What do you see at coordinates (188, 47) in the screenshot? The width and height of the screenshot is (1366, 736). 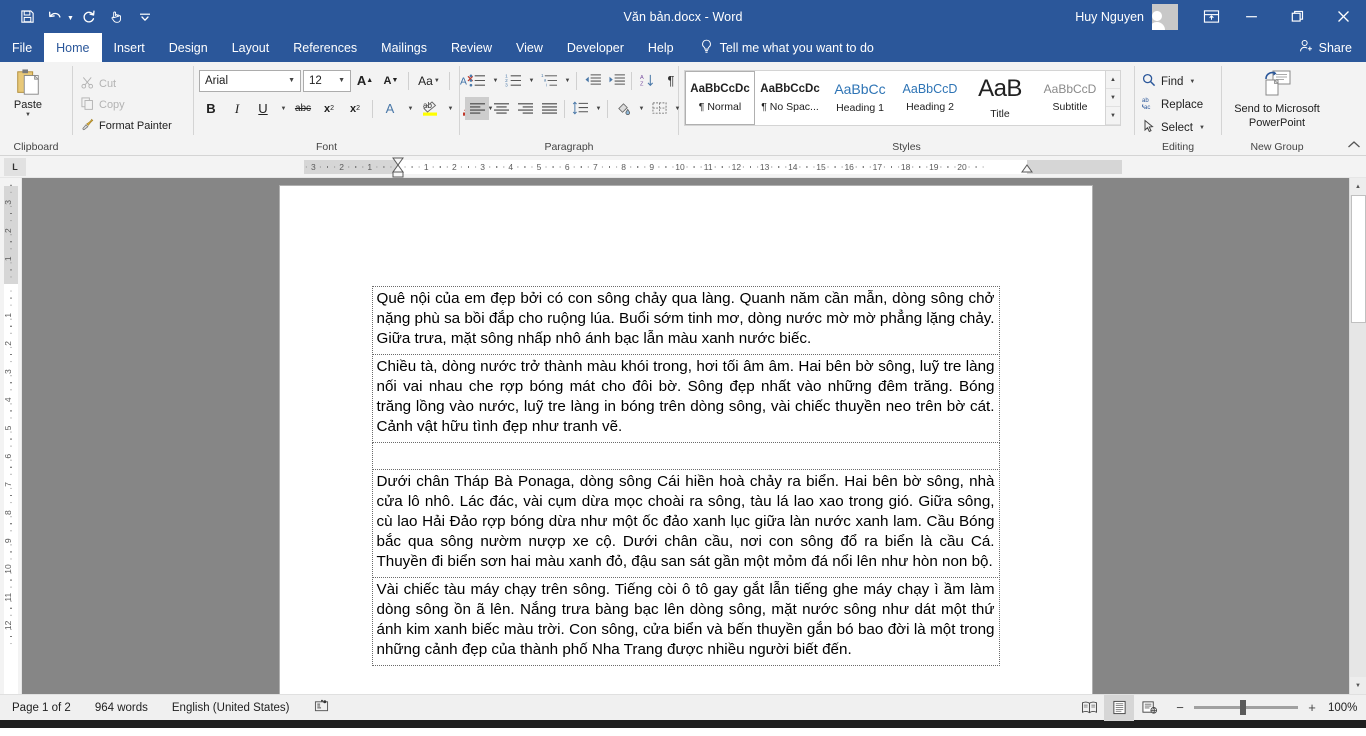 I see `tab-design: Design` at bounding box center [188, 47].